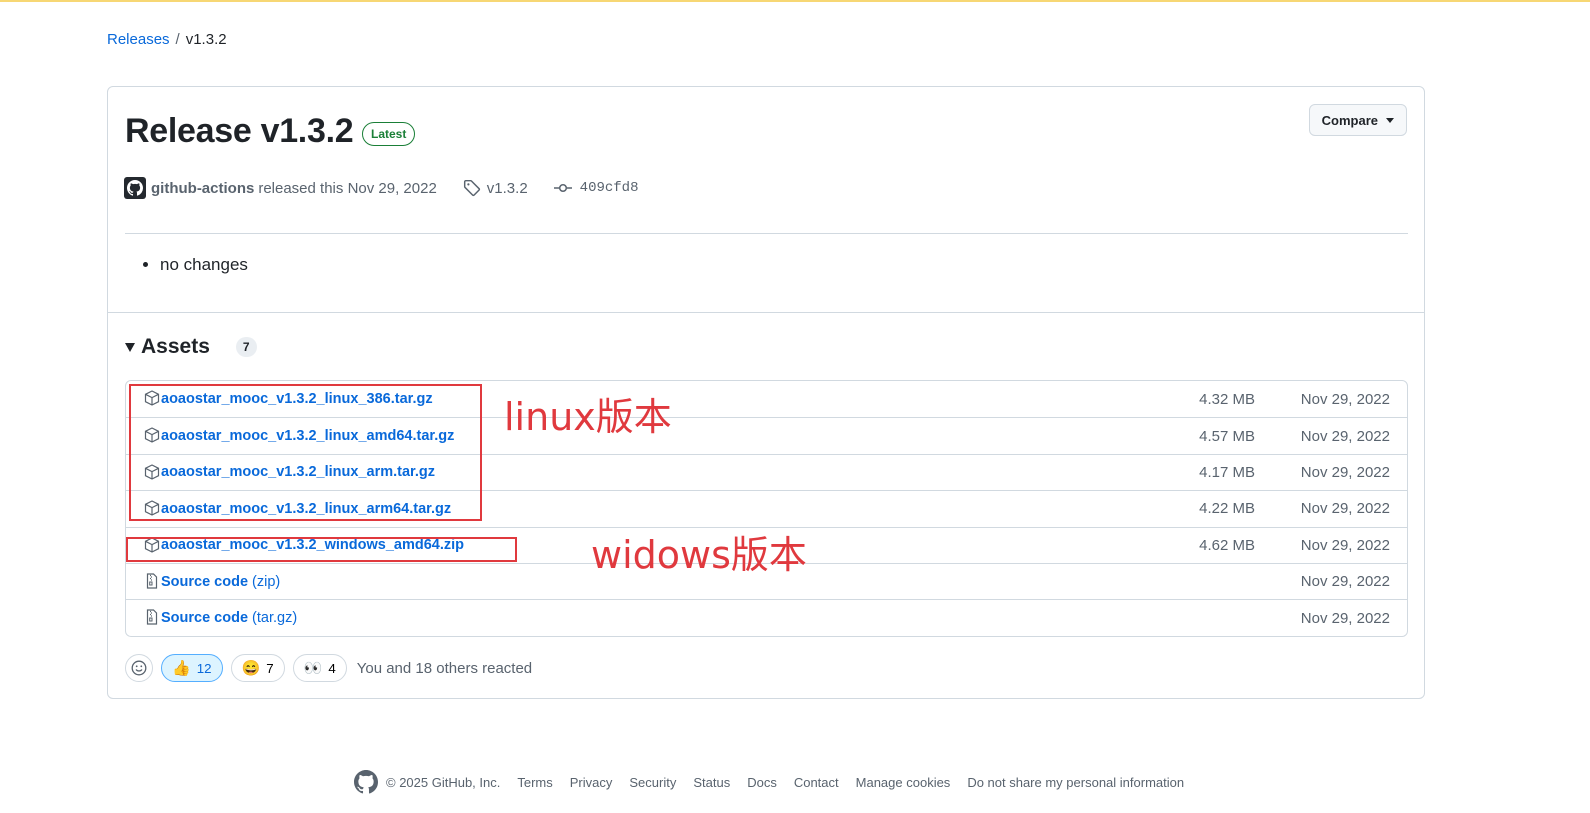 Image resolution: width=1590 pixels, height=813 pixels. Describe the element at coordinates (1390, 120) in the screenshot. I see `caret-down-icon` at that location.